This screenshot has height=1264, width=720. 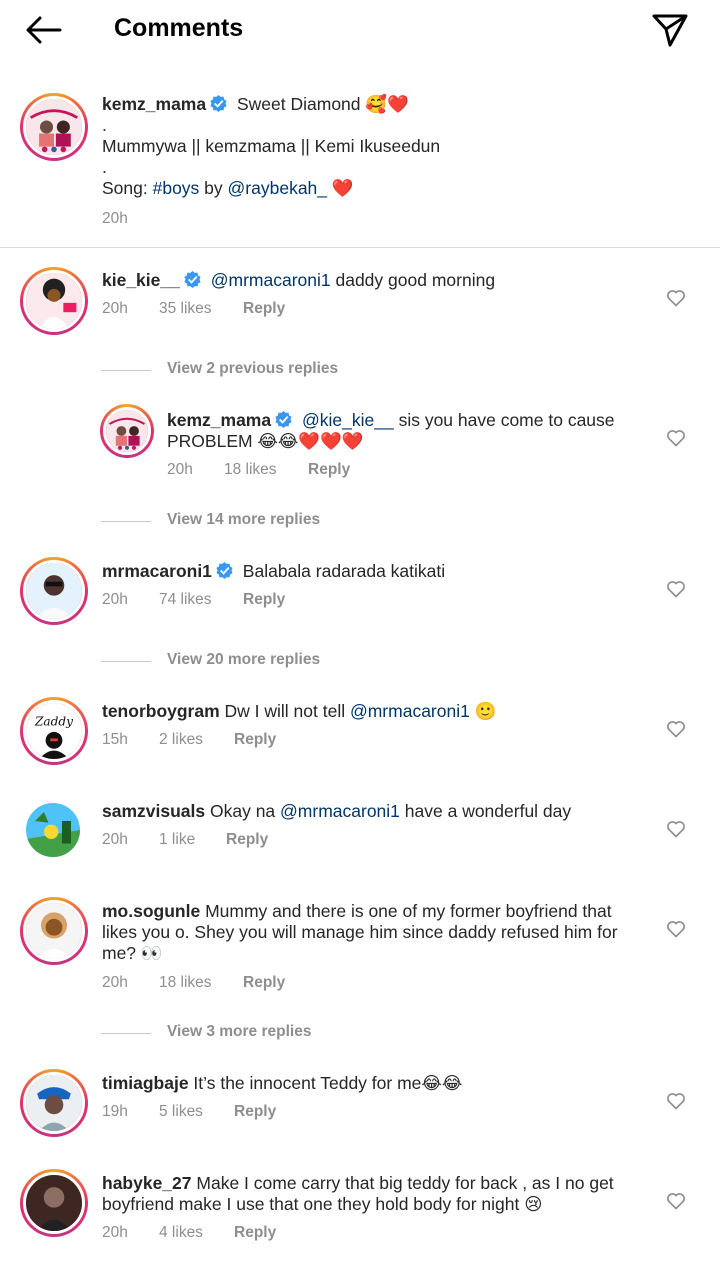 What do you see at coordinates (147, 1183) in the screenshot?
I see `comment-username: habyke_27` at bounding box center [147, 1183].